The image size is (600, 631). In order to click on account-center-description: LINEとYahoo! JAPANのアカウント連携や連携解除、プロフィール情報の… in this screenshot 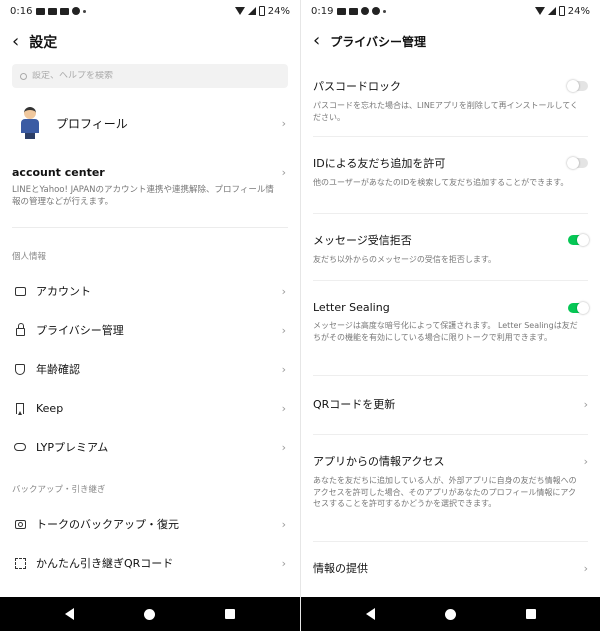, I will do `click(143, 196)`.